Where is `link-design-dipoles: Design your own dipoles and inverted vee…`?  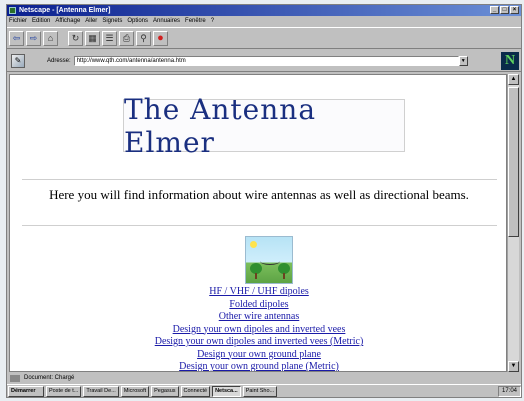 link-design-dipoles: Design your own dipoles and inverted vee… is located at coordinates (258, 330).